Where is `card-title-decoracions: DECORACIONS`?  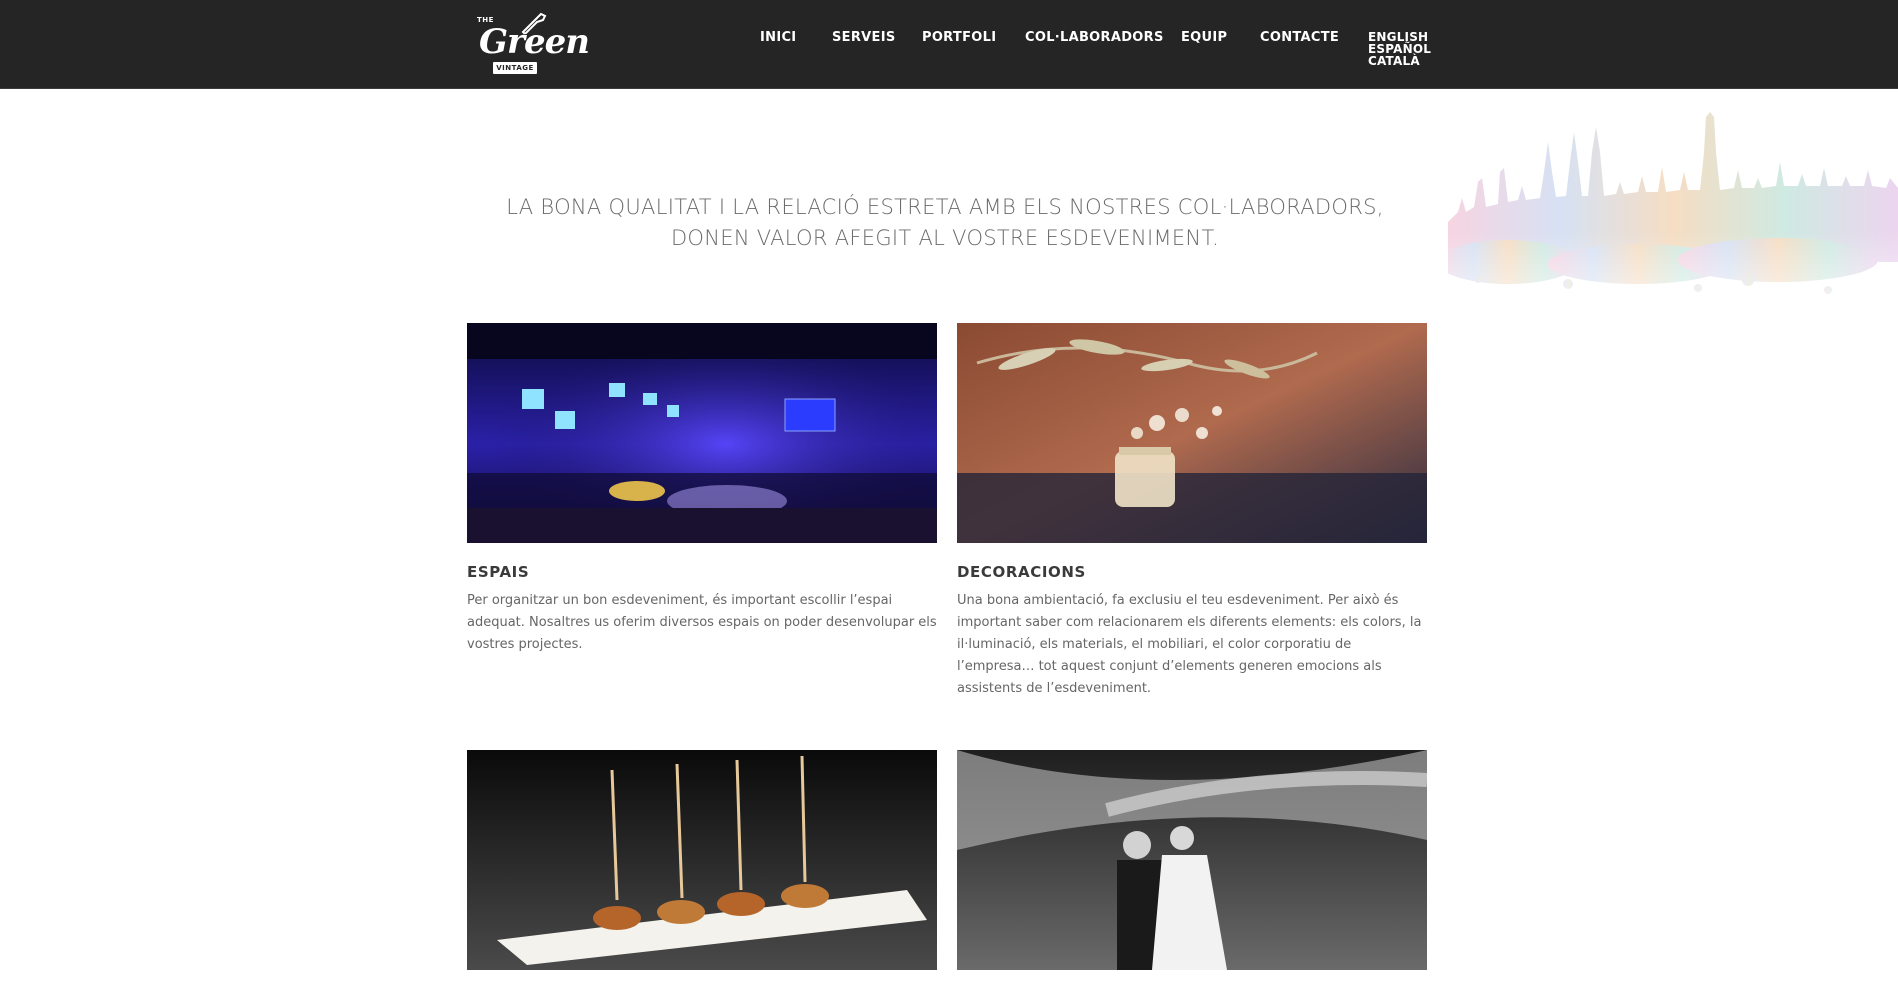 card-title-decoracions: DECORACIONS is located at coordinates (1021, 572).